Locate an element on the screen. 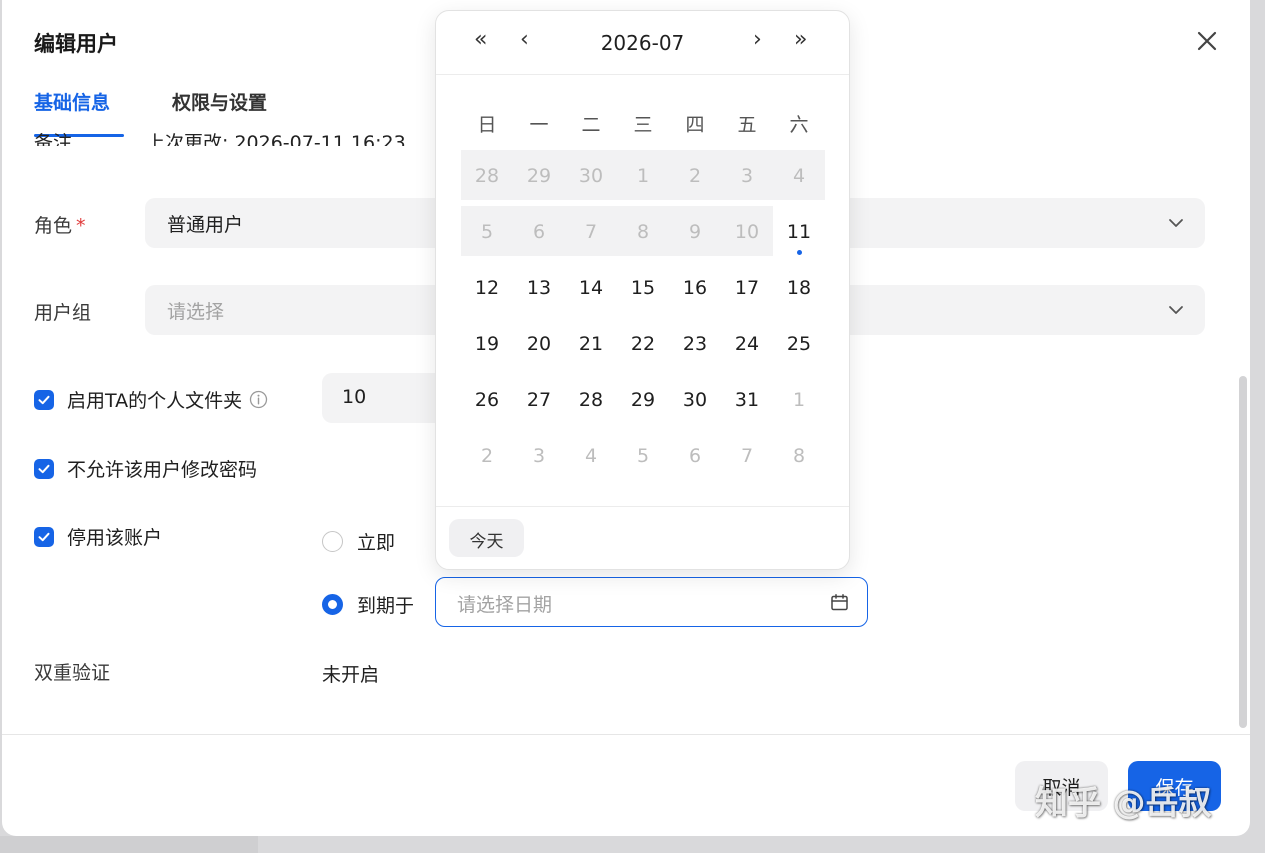 This screenshot has width=1265, height=853. day-cell: 5 is located at coordinates (643, 456).